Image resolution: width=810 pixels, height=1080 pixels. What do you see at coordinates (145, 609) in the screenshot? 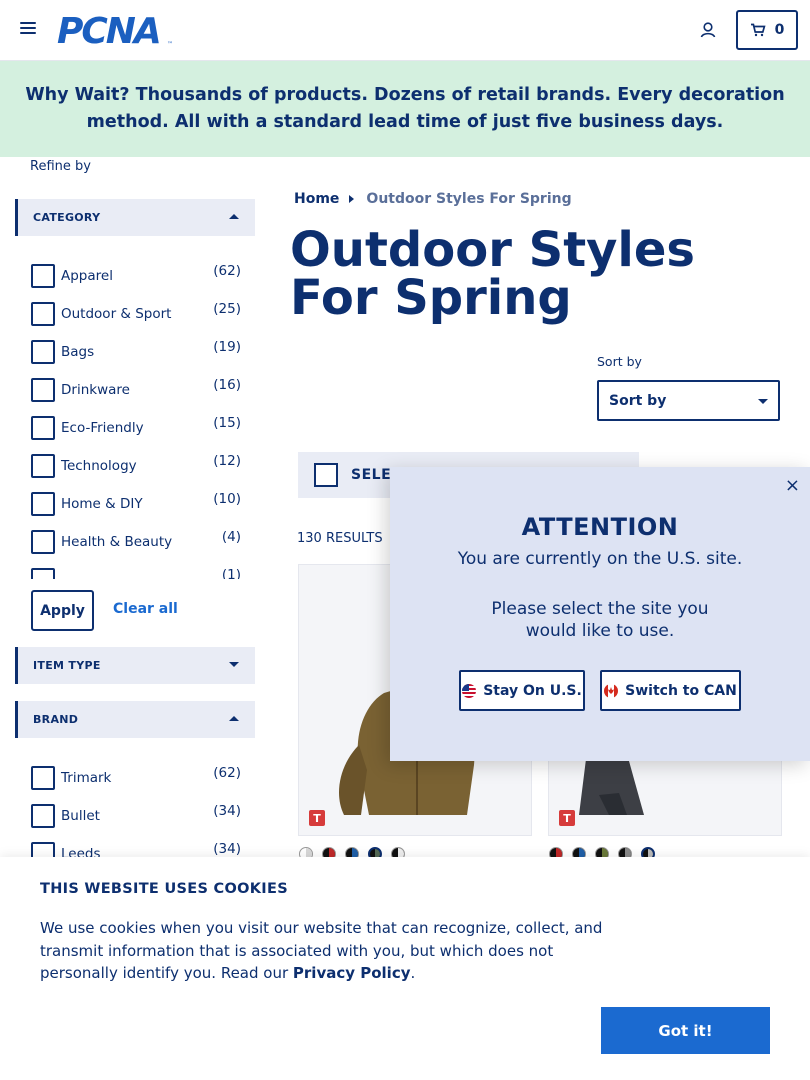
I see `clear-all-link: Clear all` at bounding box center [145, 609].